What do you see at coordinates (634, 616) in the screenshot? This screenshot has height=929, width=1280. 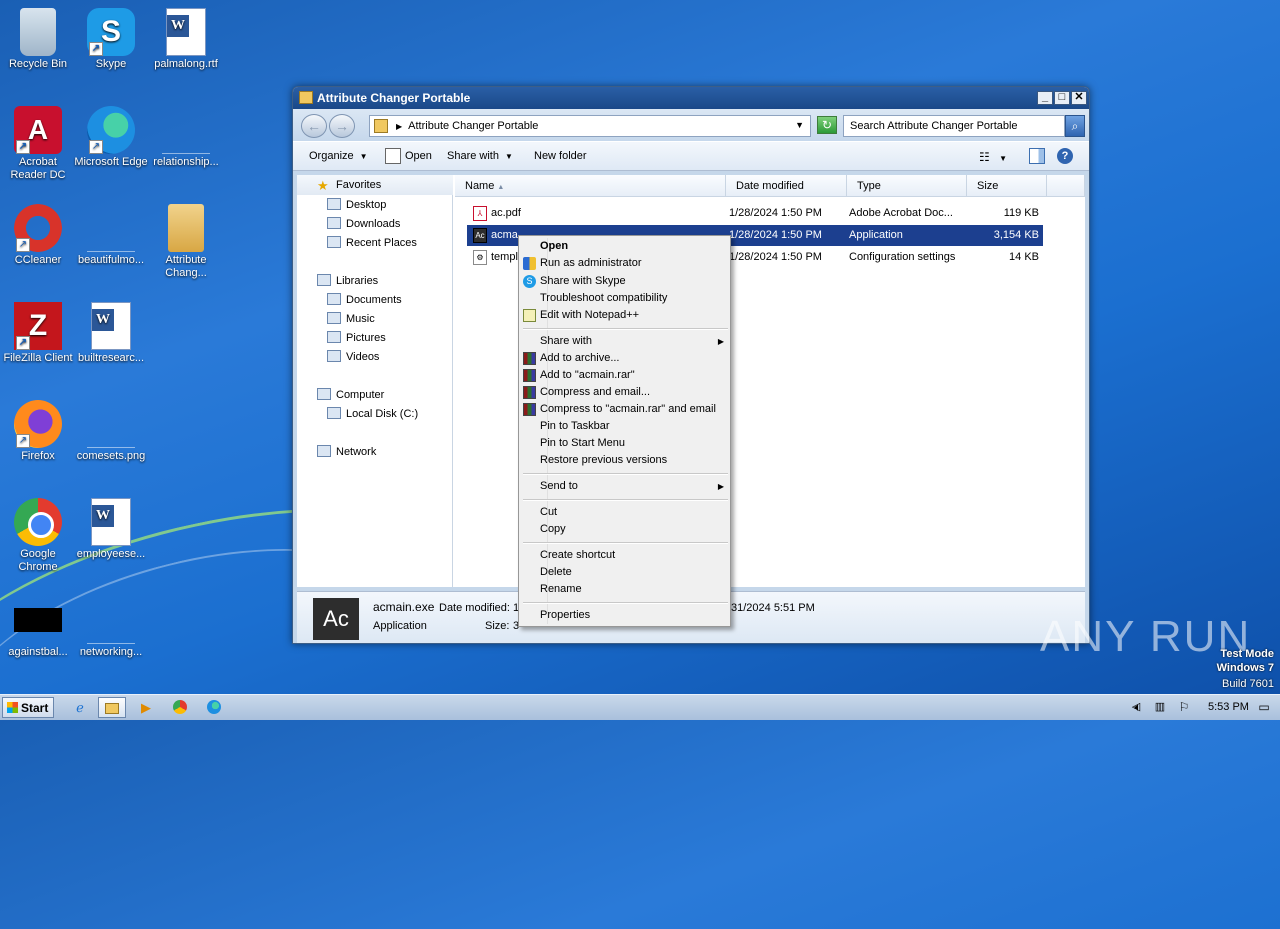 I see `menu-item-properties: Properties` at bounding box center [634, 616].